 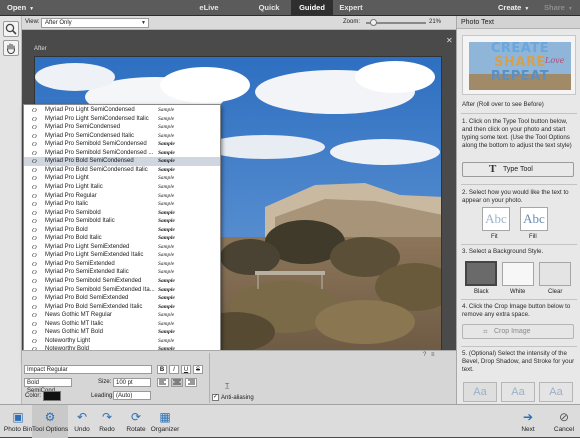 I want to click on type-tool-icon: T, so click(x=493, y=169).